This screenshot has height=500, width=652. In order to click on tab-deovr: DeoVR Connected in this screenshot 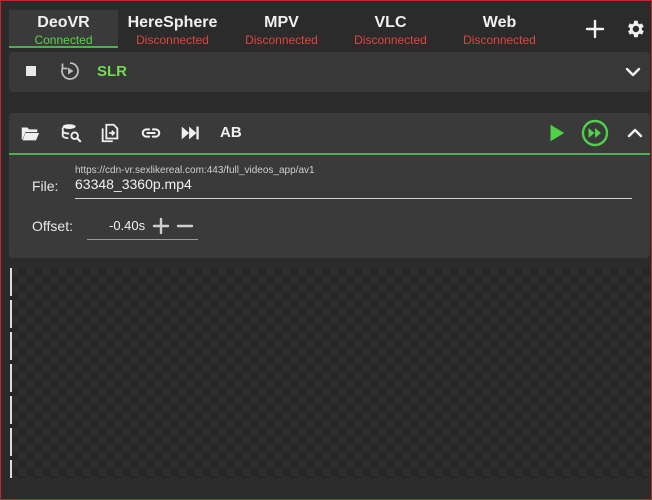, I will do `click(63, 29)`.